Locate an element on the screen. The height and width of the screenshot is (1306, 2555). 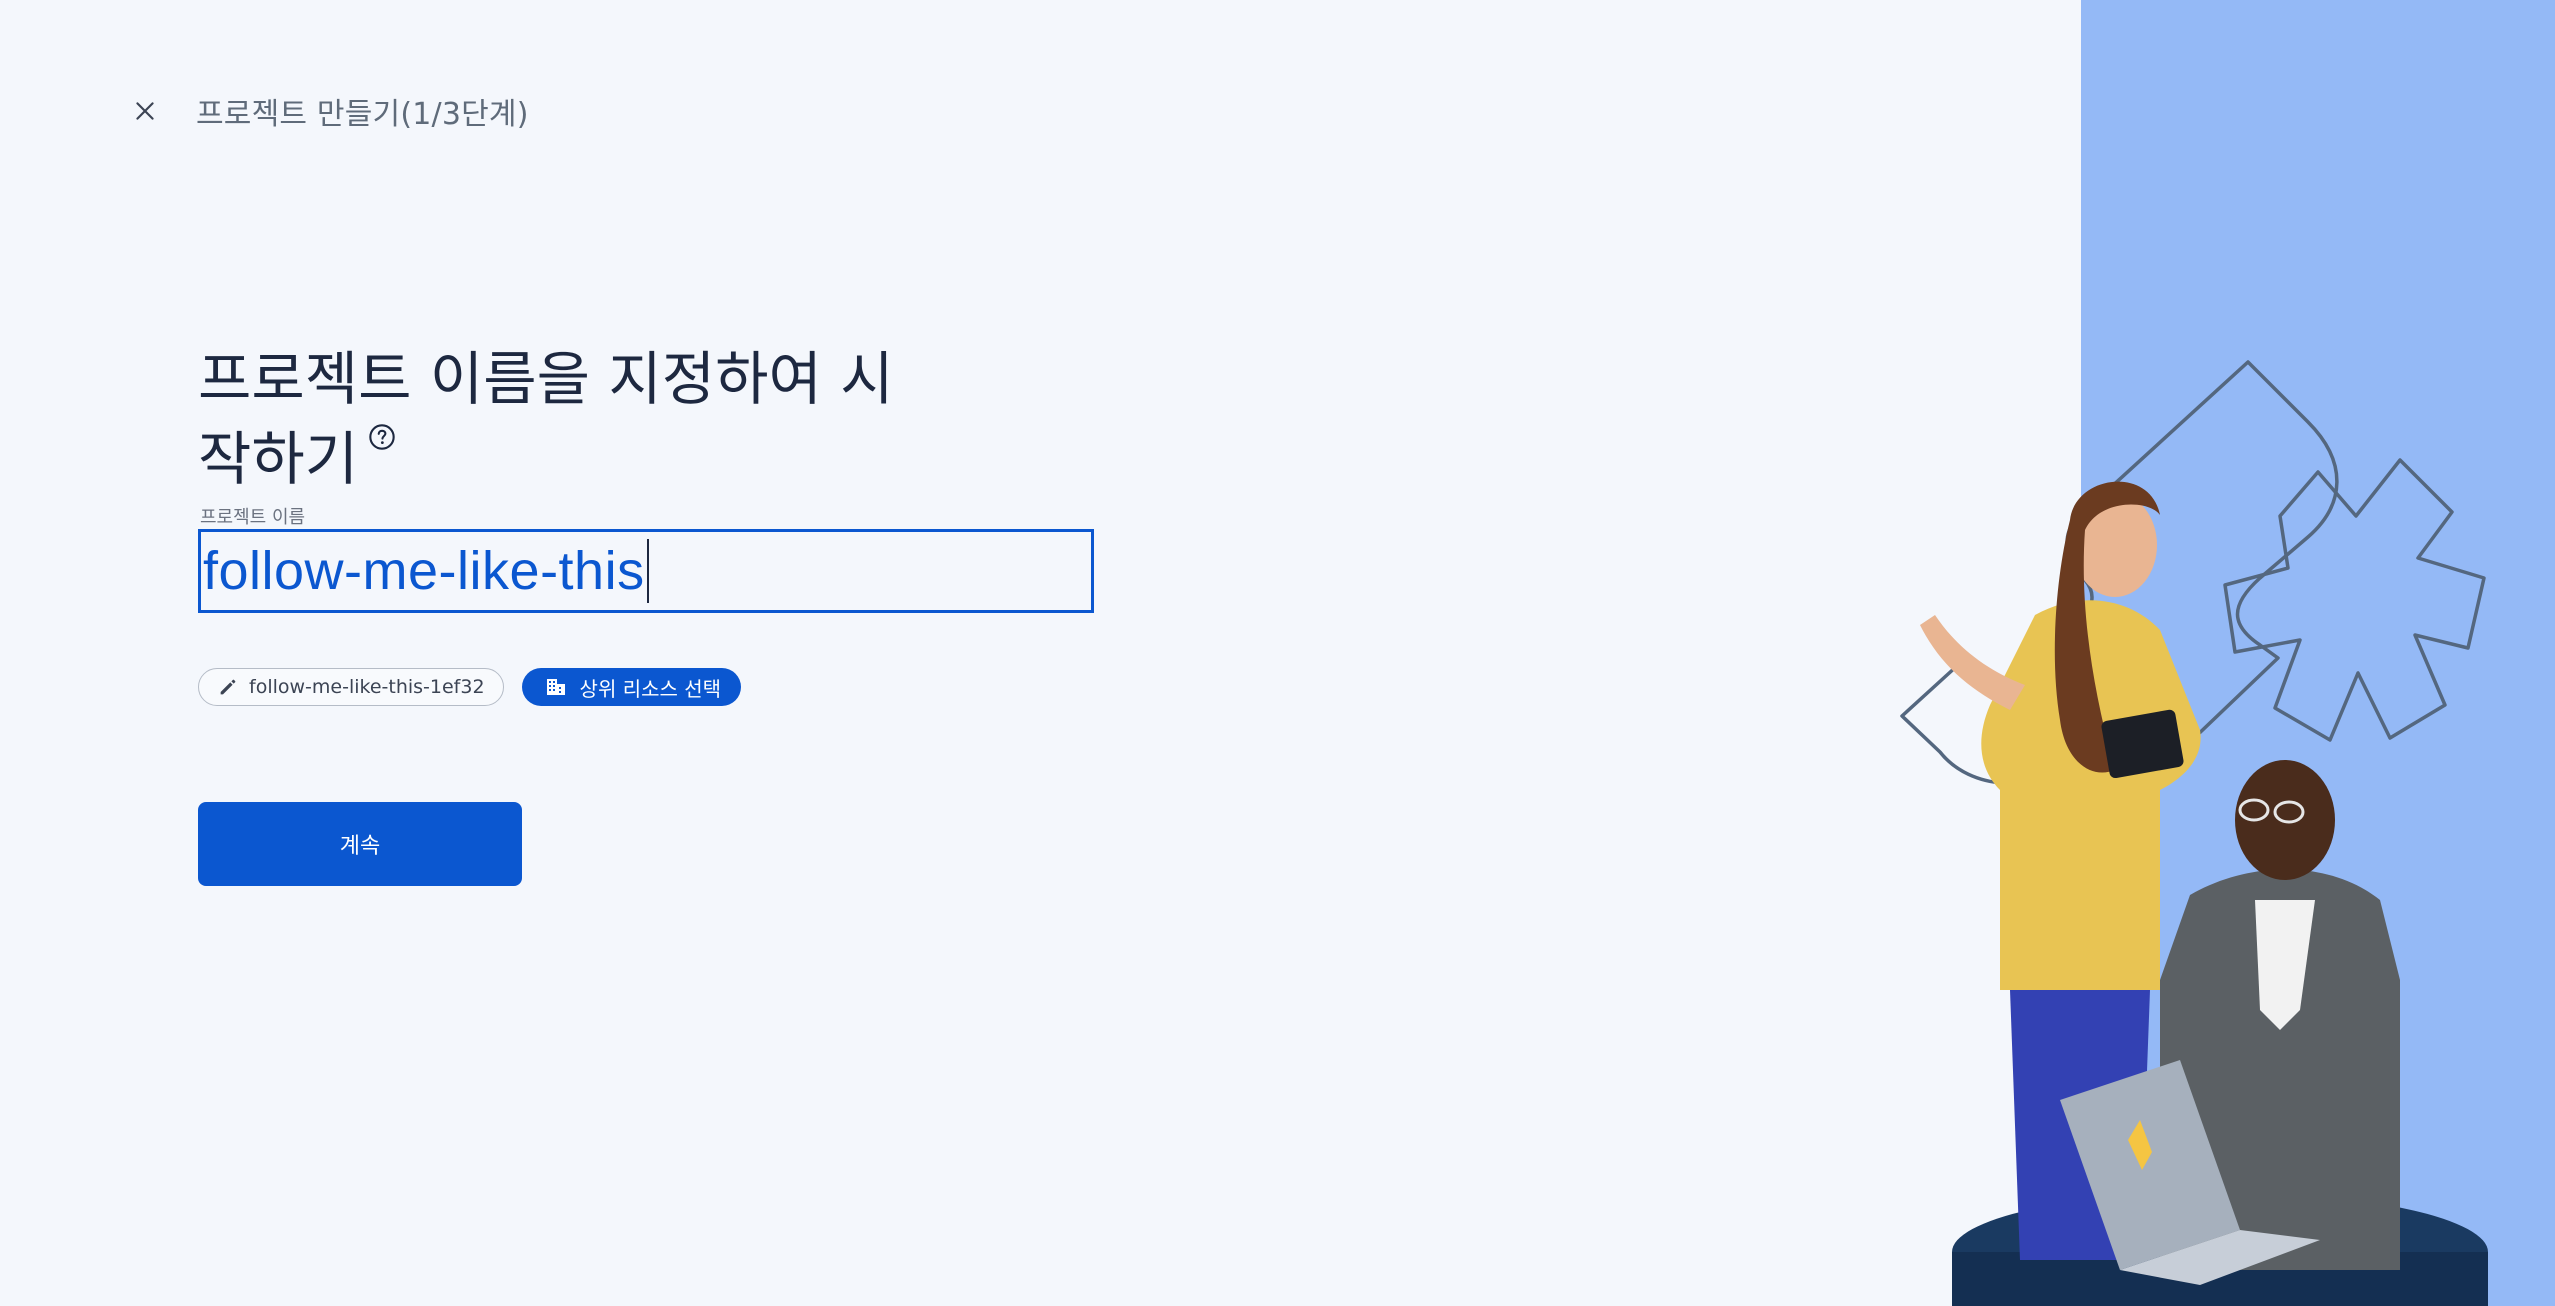
building-icon is located at coordinates (555, 687).